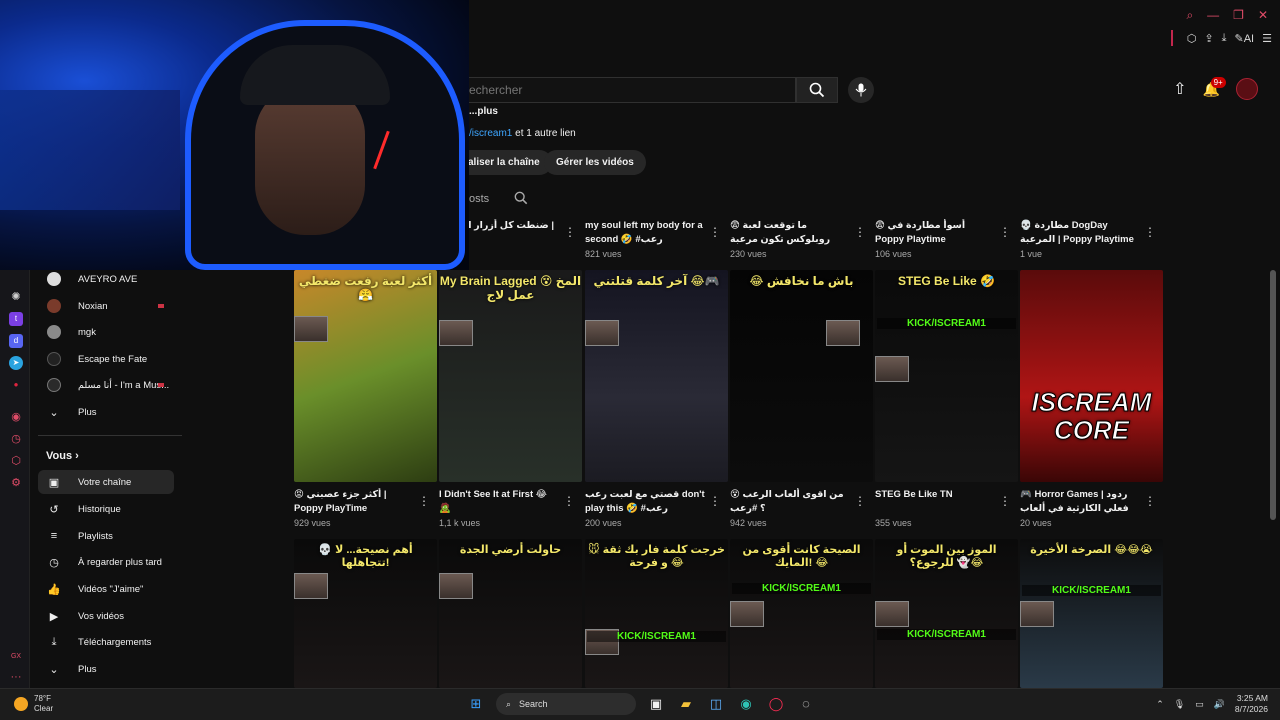 This screenshot has height=720, width=1280. What do you see at coordinates (16, 297) in the screenshot?
I see `chatgpt-icon: ✺` at bounding box center [16, 297].